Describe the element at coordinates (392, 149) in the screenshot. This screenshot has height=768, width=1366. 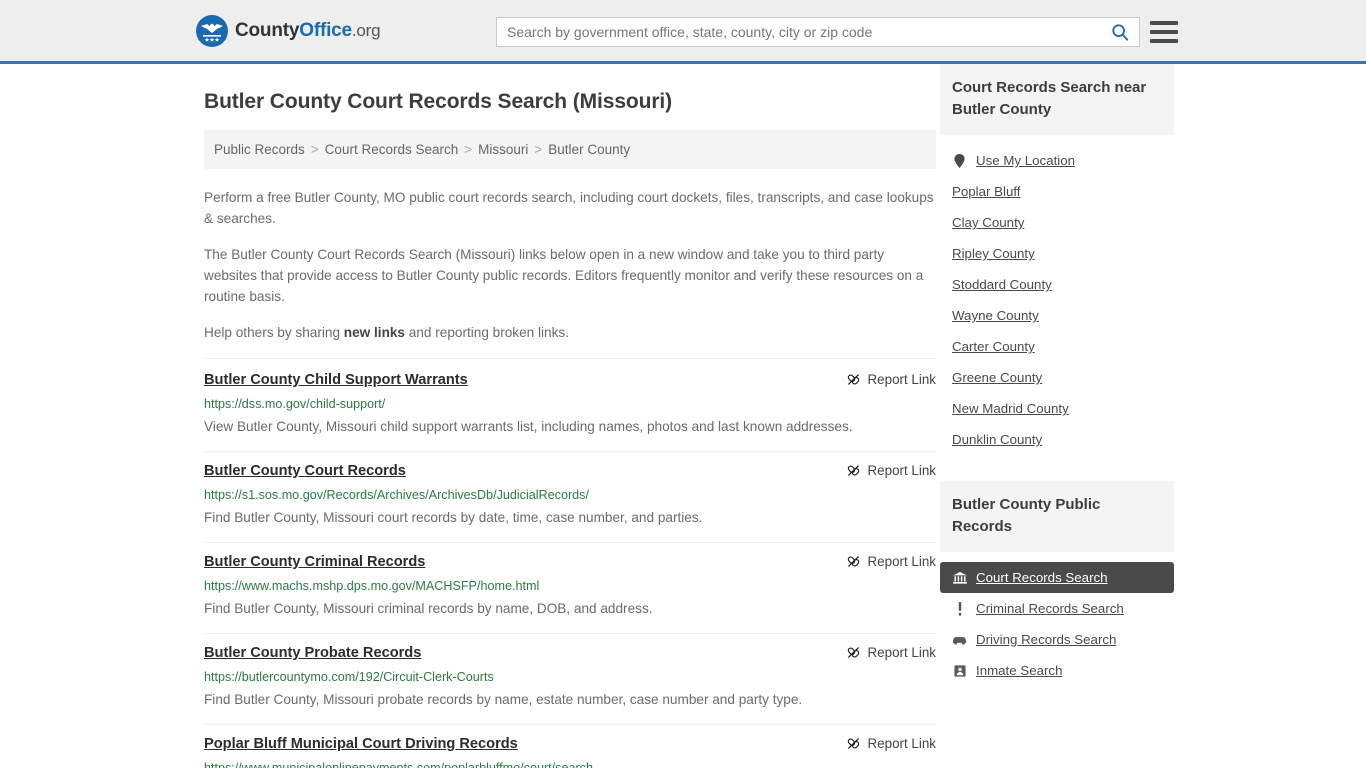
I see `breadcrumb-item-court-records-search: Court Records Search` at that location.